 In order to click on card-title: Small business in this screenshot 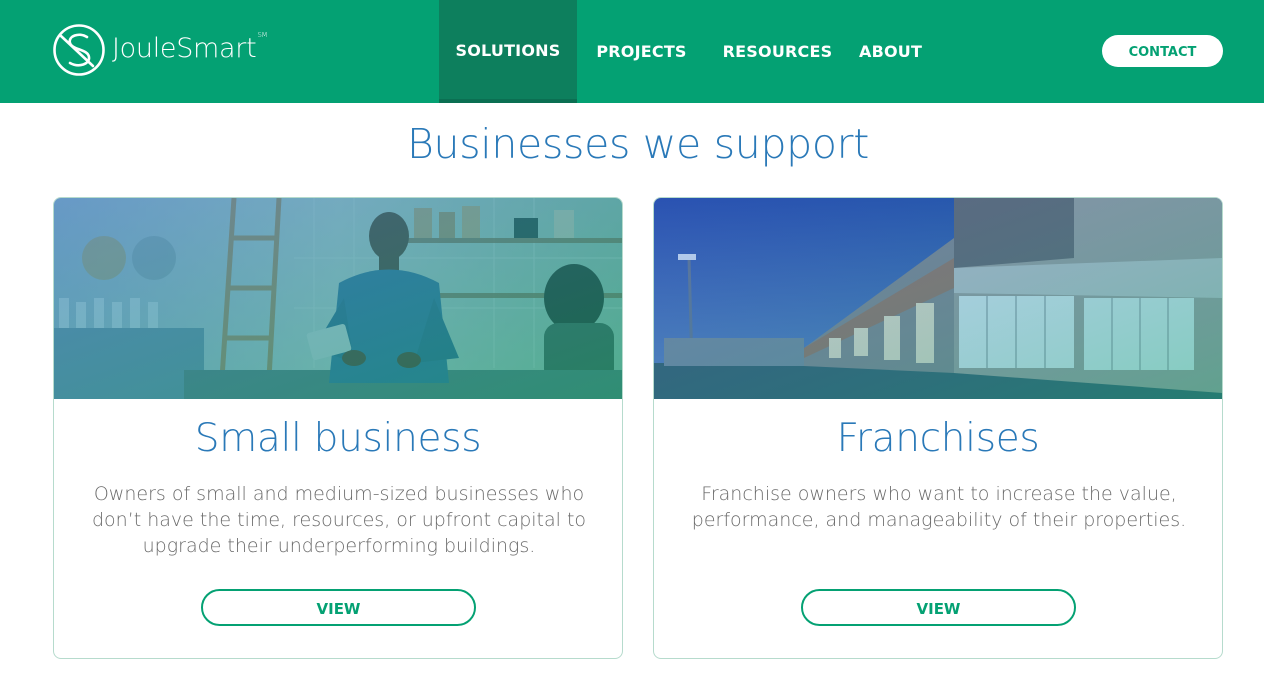, I will do `click(338, 438)`.